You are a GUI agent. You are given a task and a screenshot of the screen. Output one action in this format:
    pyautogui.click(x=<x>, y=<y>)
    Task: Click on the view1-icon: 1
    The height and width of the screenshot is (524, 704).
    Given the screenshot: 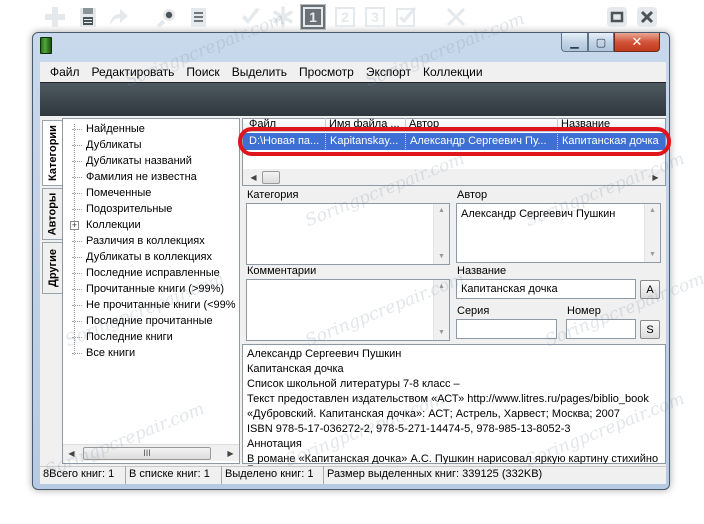 What is the action you would take?
    pyautogui.click(x=313, y=17)
    